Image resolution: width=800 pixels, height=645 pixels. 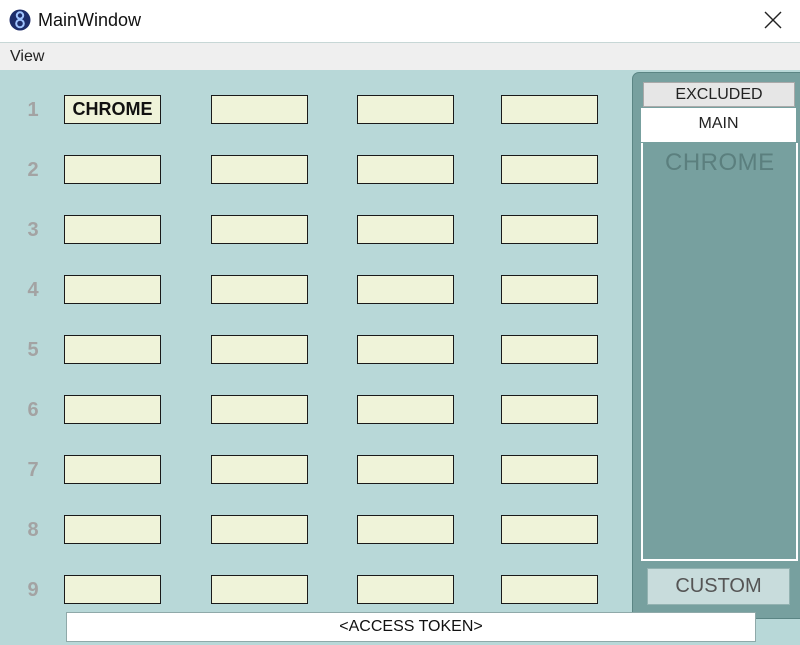 What do you see at coordinates (112, 289) in the screenshot?
I see `slot-r4-c1` at bounding box center [112, 289].